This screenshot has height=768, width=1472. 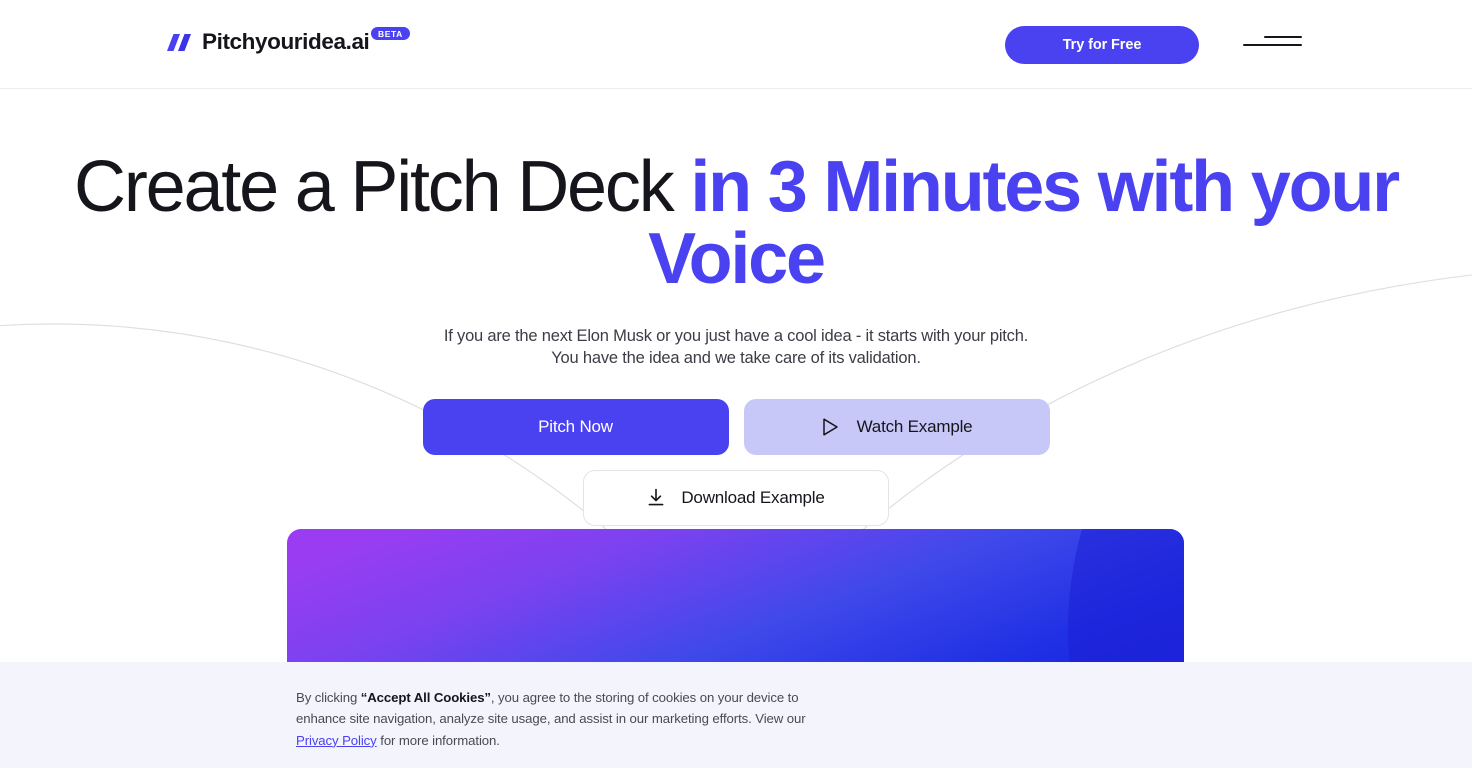 What do you see at coordinates (328, 697) in the screenshot?
I see `cookie-text-before: By clicking` at bounding box center [328, 697].